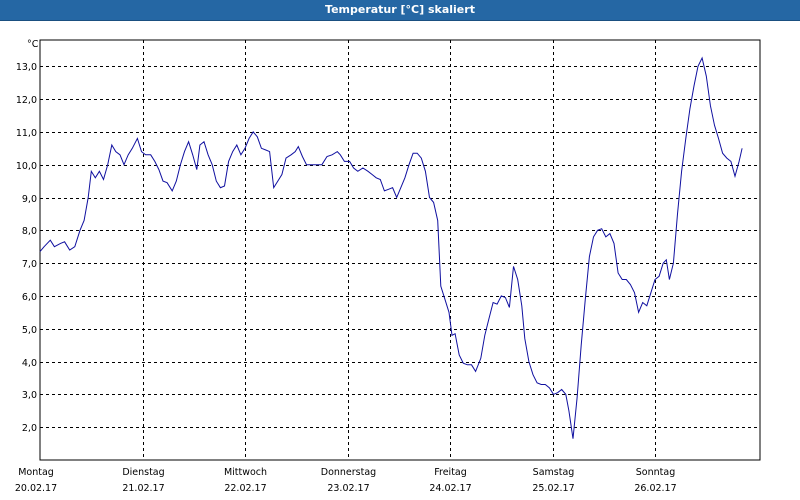 The width and height of the screenshot is (800, 500). What do you see at coordinates (26, 166) in the screenshot?
I see `y-tick-label: 10,0` at bounding box center [26, 166].